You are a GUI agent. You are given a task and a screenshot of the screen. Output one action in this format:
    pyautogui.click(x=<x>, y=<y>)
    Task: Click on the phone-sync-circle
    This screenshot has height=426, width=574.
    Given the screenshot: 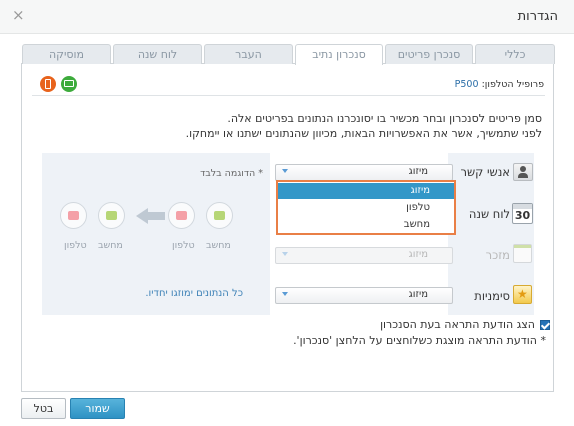 What is the action you would take?
    pyautogui.click(x=111, y=215)
    